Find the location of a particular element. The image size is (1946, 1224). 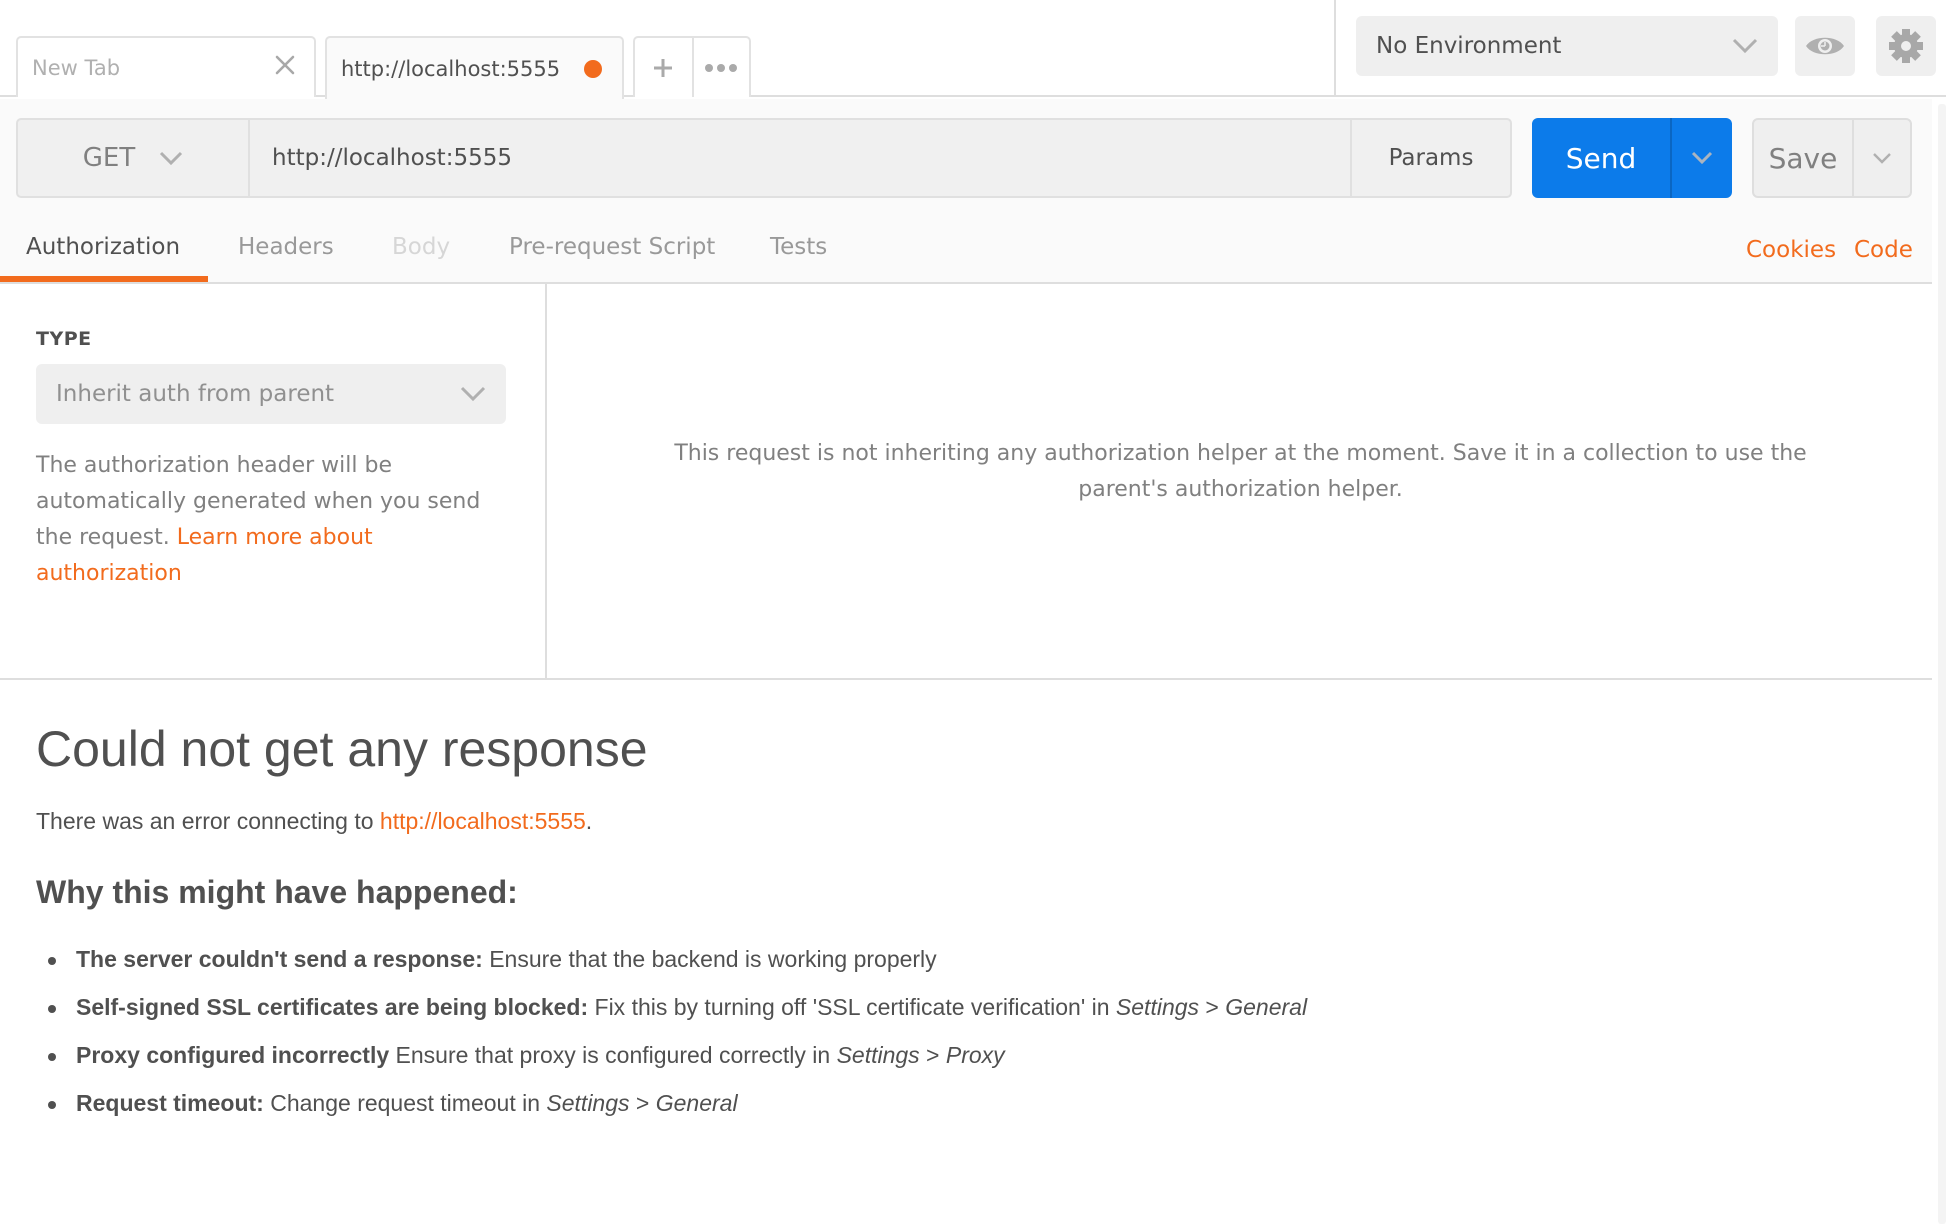

auth-type-select: Inherit auth from parent is located at coordinates (271, 394).